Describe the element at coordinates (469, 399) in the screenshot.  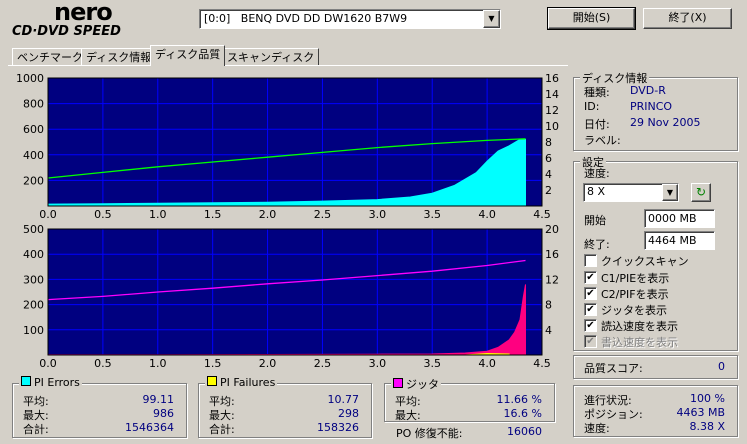
I see `jitter-group: ジッタ 平均: 11.66 % 最大: 16.6 %` at that location.